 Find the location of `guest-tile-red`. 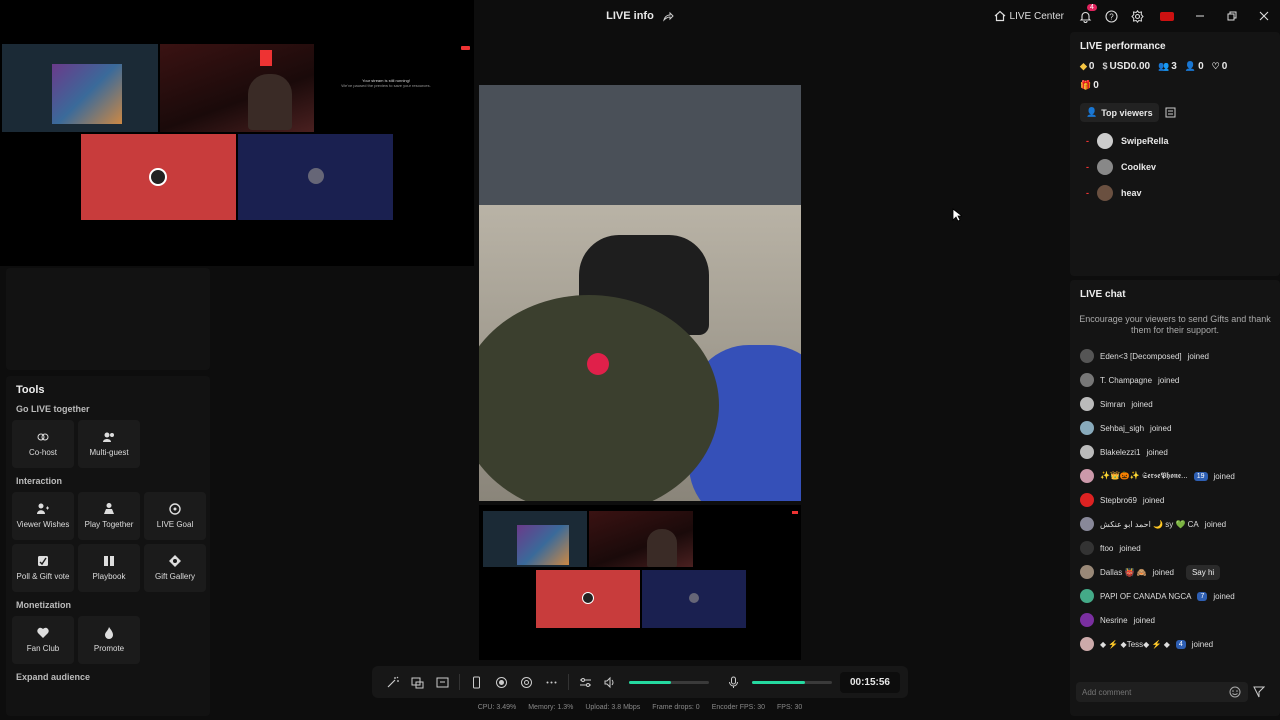

guest-tile-red is located at coordinates (158, 177).